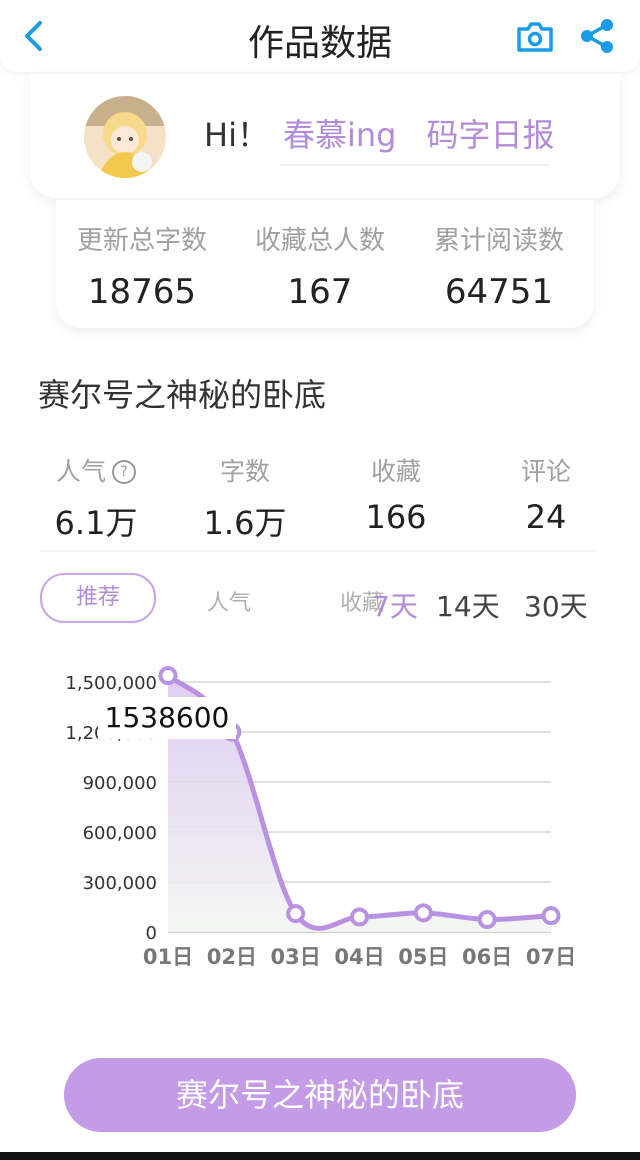 The height and width of the screenshot is (1160, 640). I want to click on greeting-text: Hi！, so click(236, 135).